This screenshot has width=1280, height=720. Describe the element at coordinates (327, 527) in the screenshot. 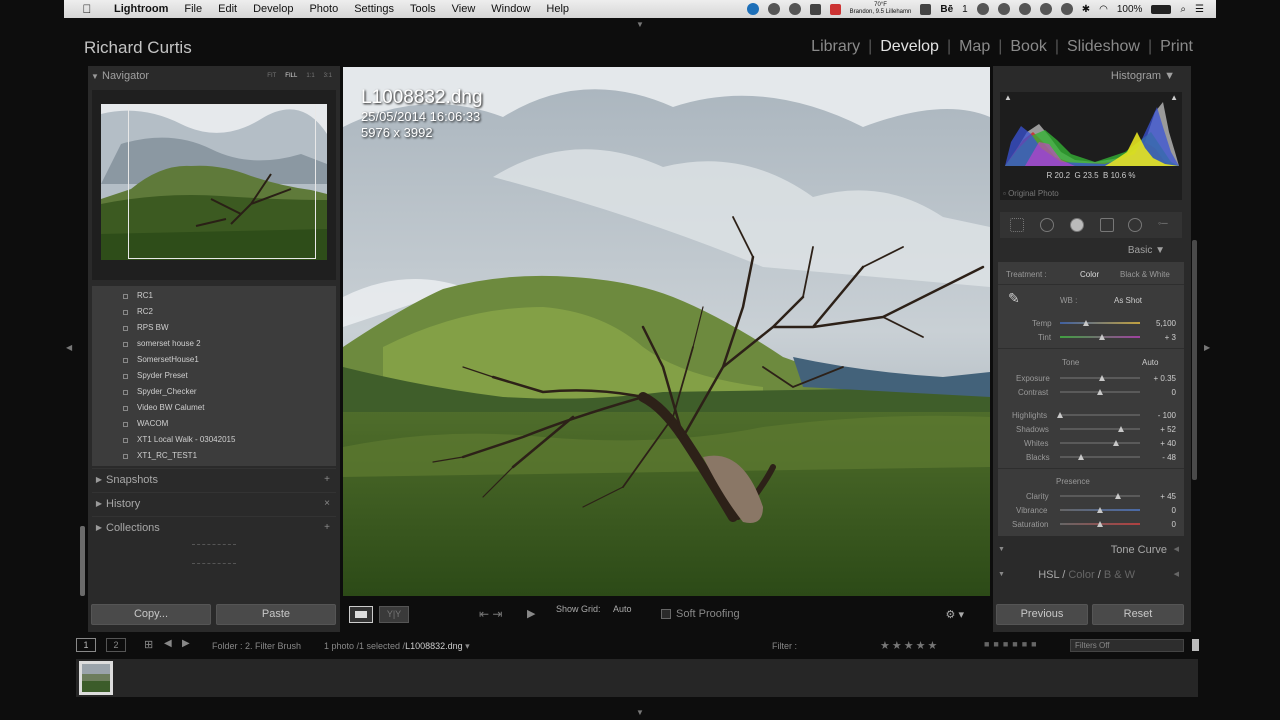

I see `add-collection-icon: +` at that location.